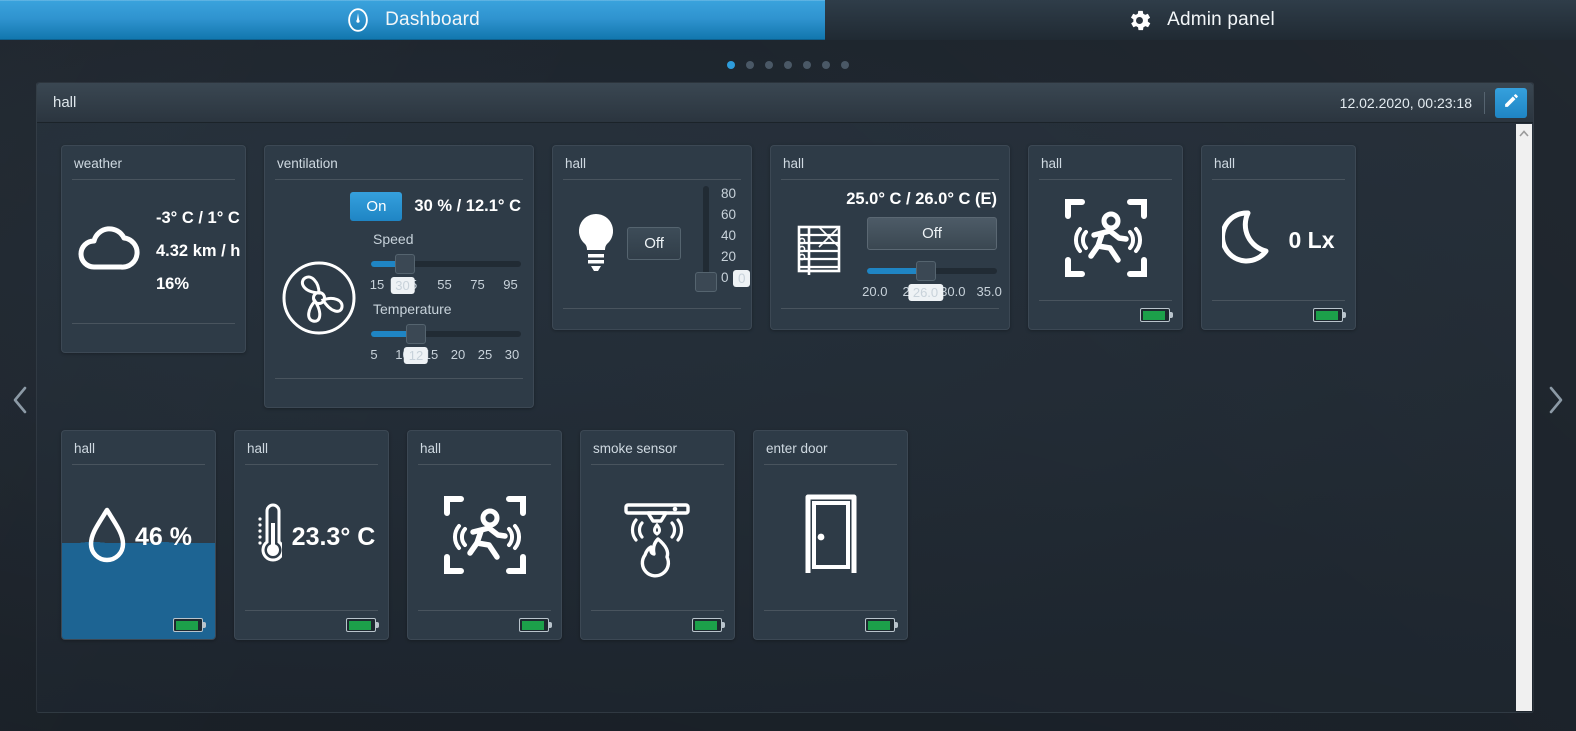 The image size is (1576, 731). What do you see at coordinates (412, 309) in the screenshot?
I see `temperature-slider-label: Temperature` at bounding box center [412, 309].